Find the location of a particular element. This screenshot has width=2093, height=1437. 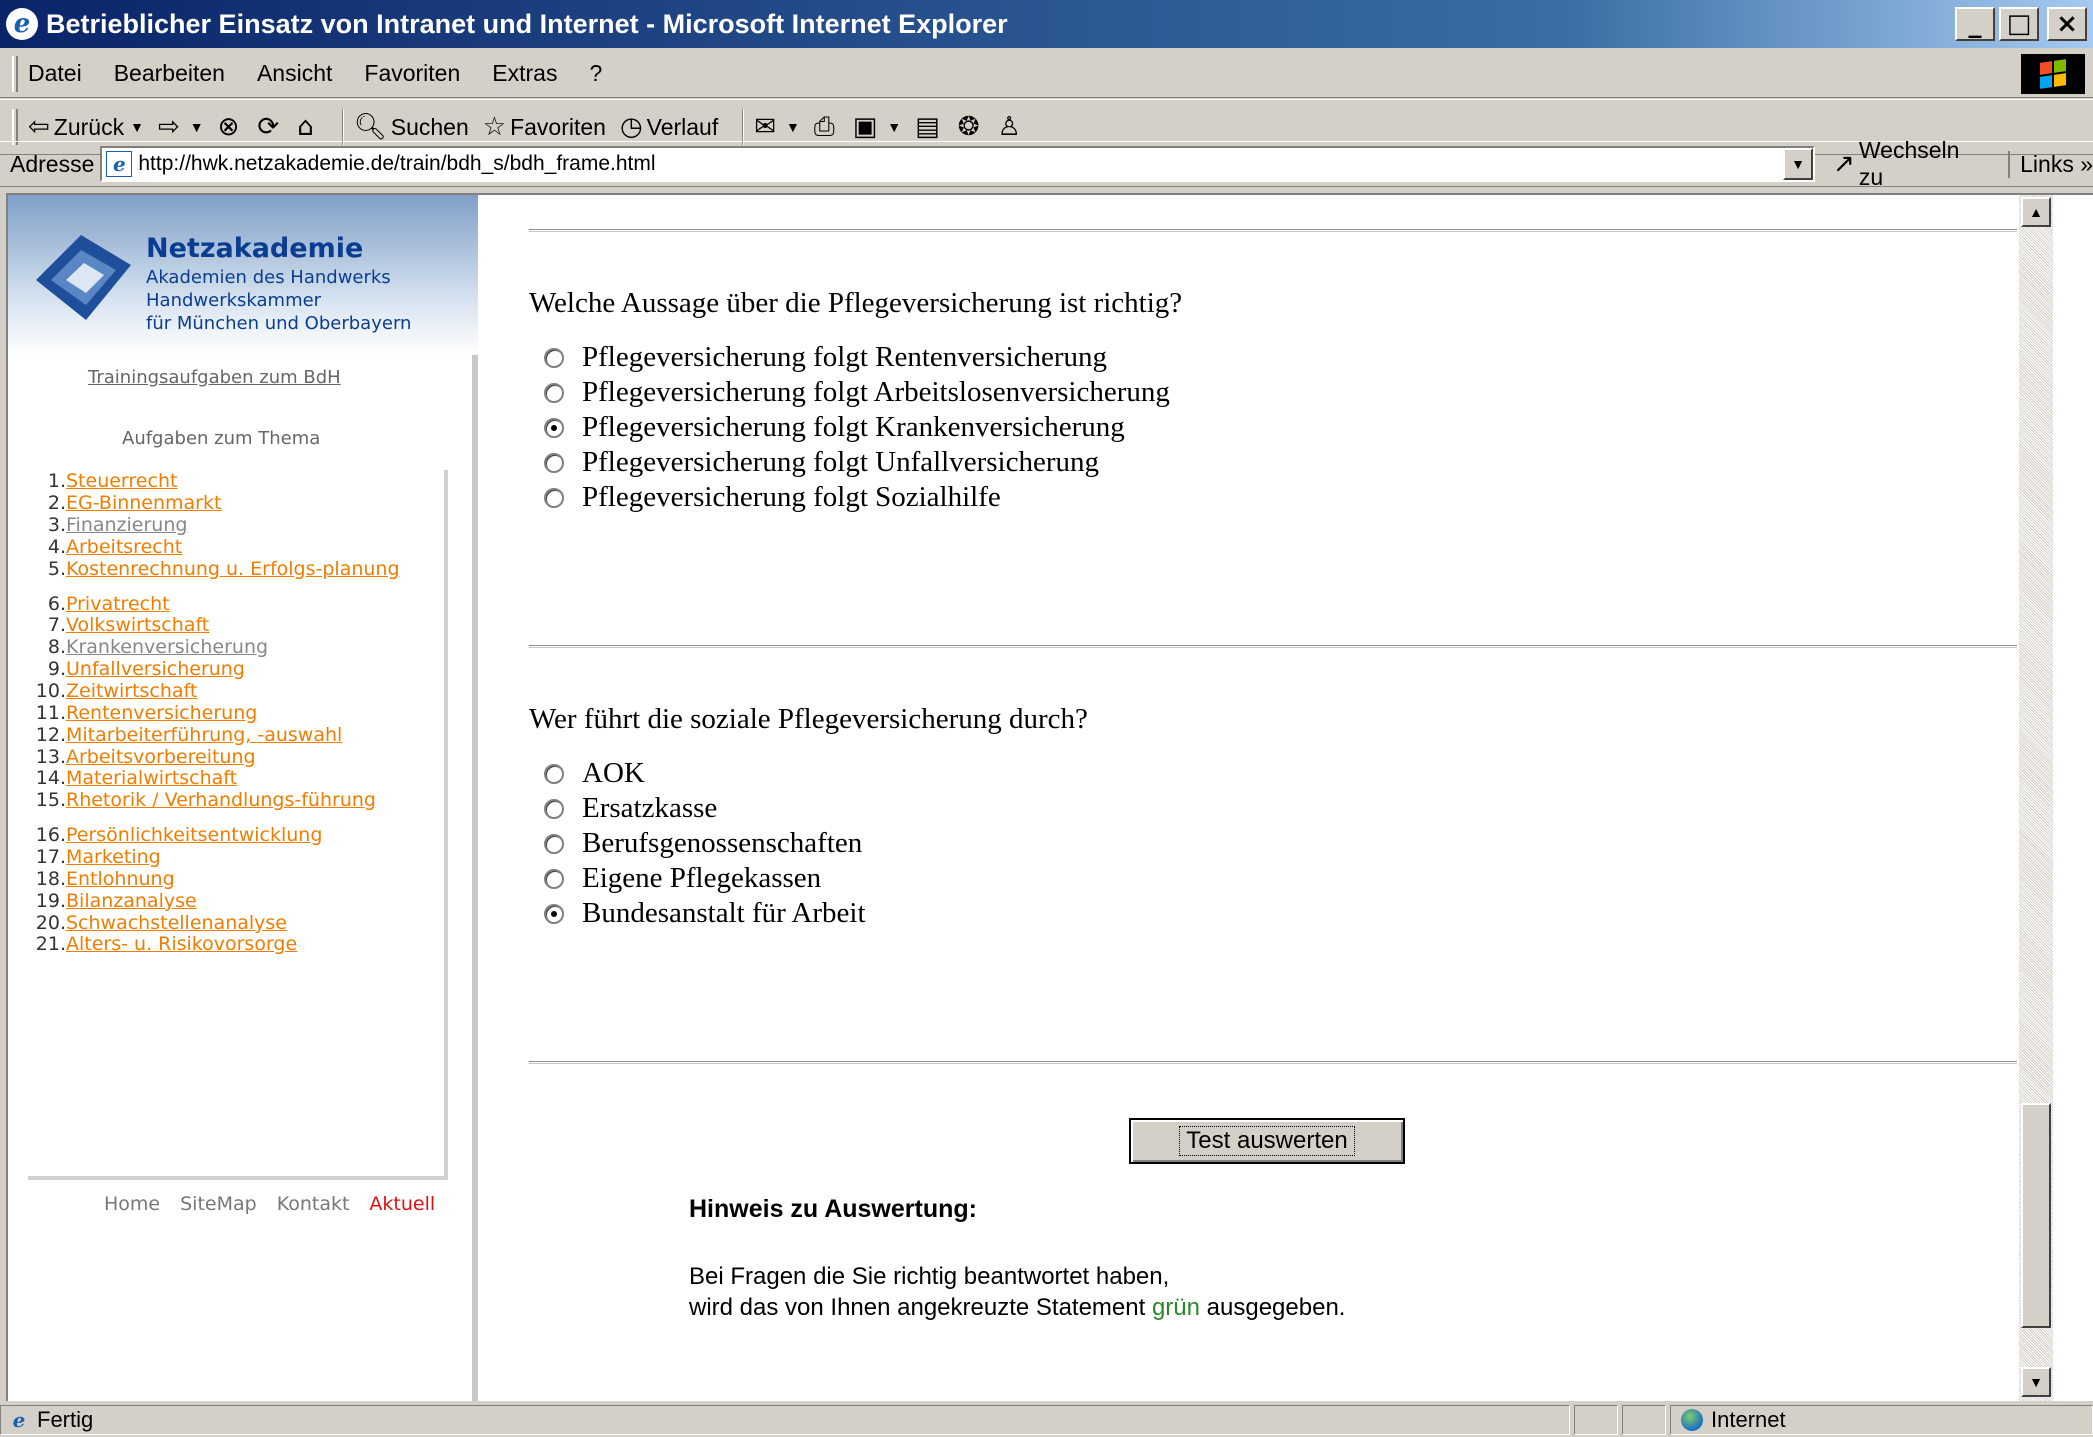

scroll-down-button: ▼ is located at coordinates (2036, 1382).